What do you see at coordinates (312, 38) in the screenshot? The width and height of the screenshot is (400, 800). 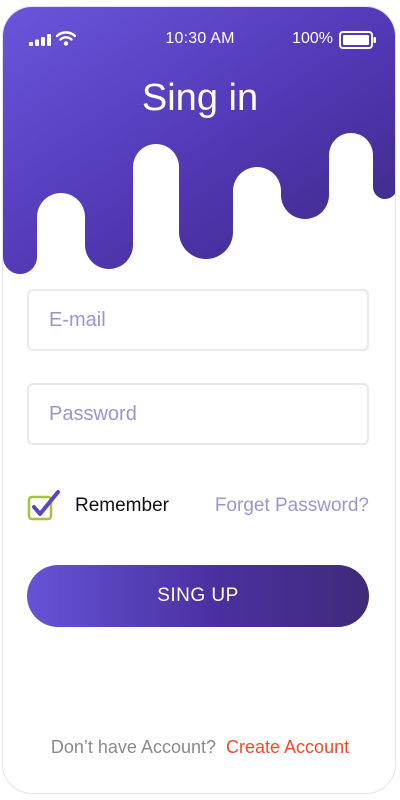 I see `battery-percent: 100%` at bounding box center [312, 38].